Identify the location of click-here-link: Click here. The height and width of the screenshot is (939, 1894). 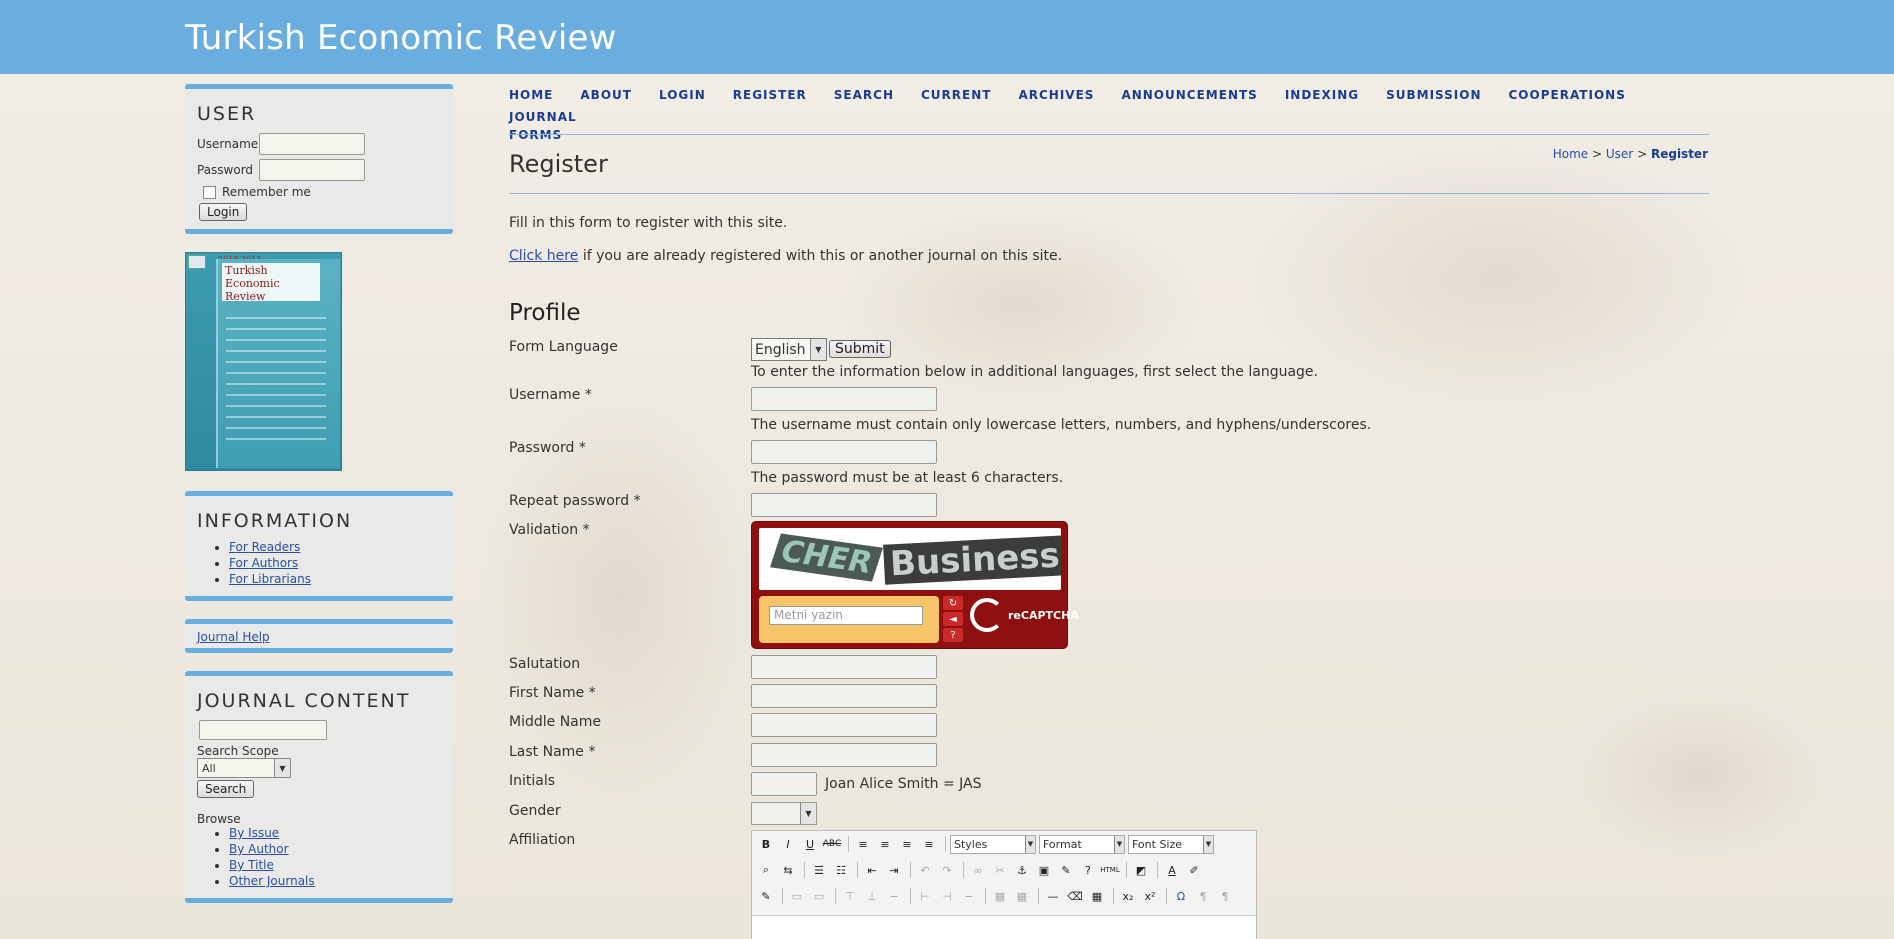
(543, 256).